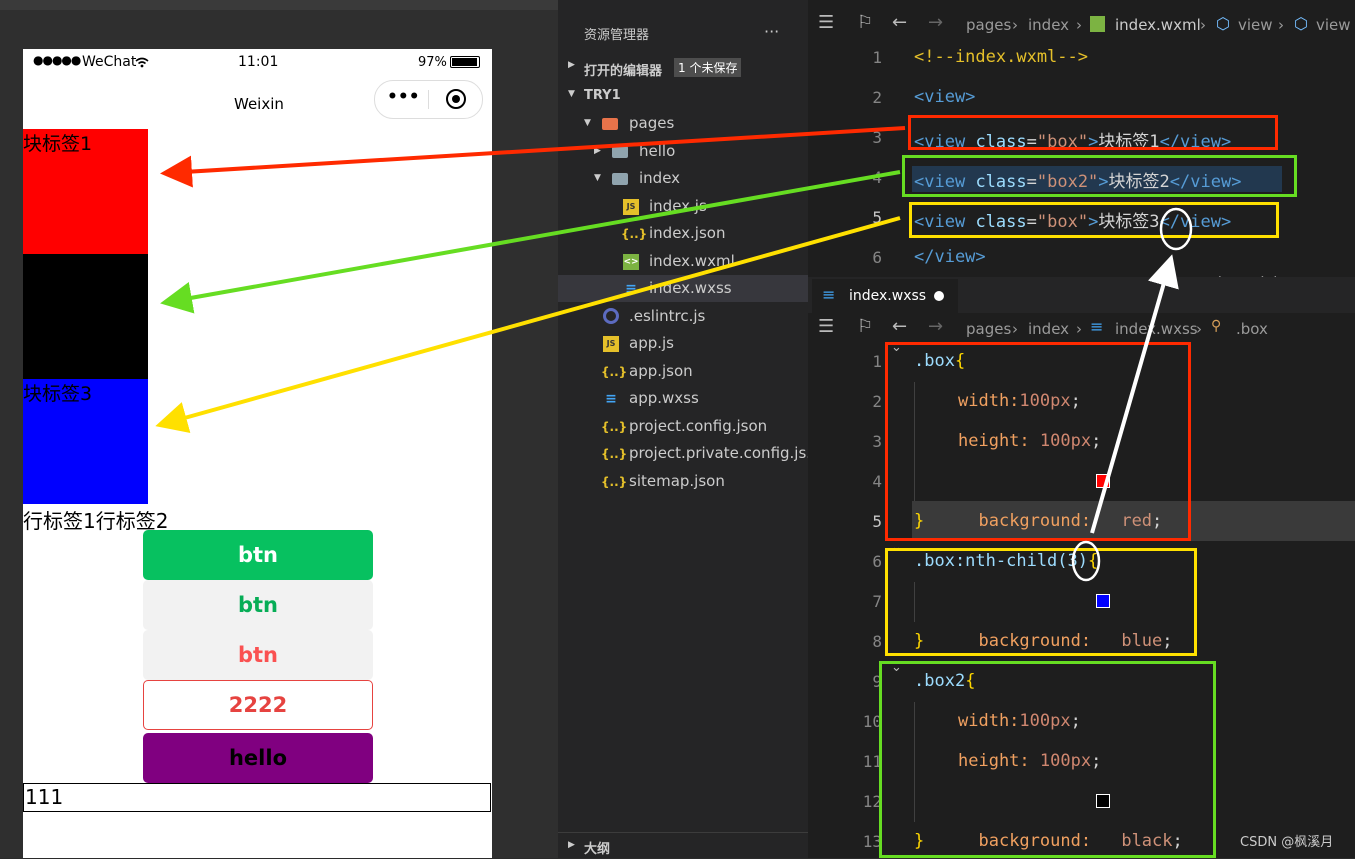 This screenshot has height=859, width=1355. What do you see at coordinates (1287, 842) in the screenshot?
I see `watermark: CSDN @枫溪月` at bounding box center [1287, 842].